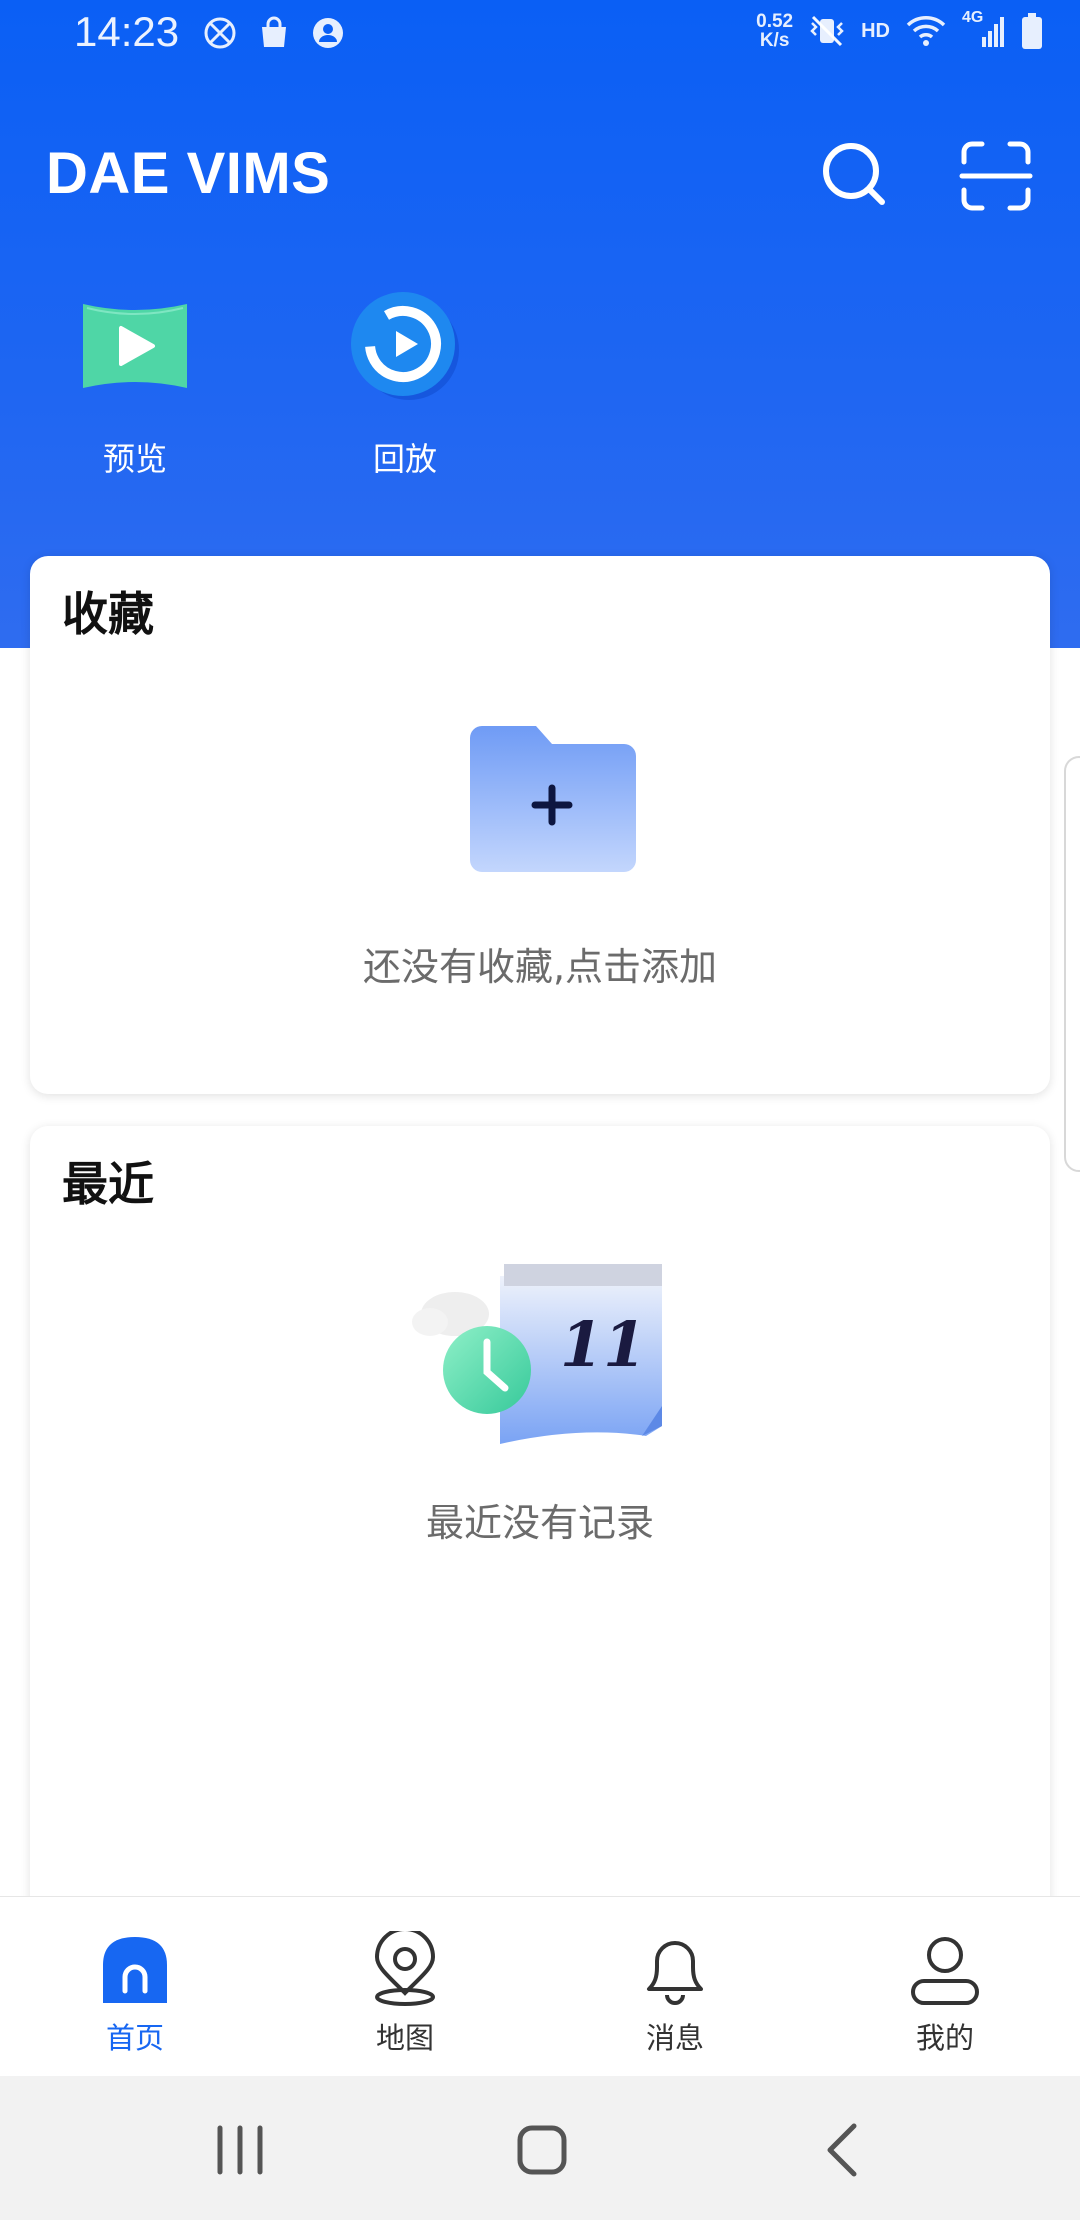 Image resolution: width=1080 pixels, height=2220 pixels. Describe the element at coordinates (127, 31) in the screenshot. I see `status-time: 14:23` at that location.